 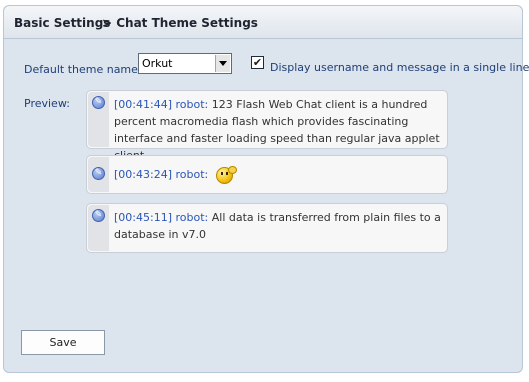 I want to click on breadcrumb-section: Basic Settings, so click(x=62, y=23).